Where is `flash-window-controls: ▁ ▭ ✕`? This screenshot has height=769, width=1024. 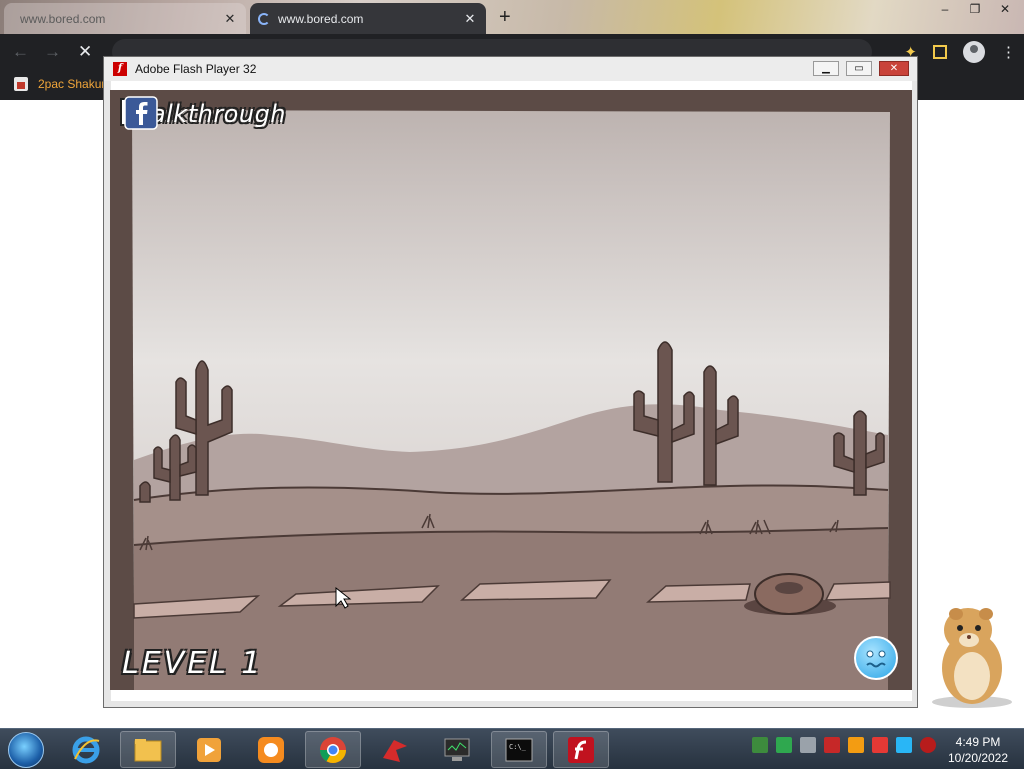 flash-window-controls: ▁ ▭ ✕ is located at coordinates (857, 68).